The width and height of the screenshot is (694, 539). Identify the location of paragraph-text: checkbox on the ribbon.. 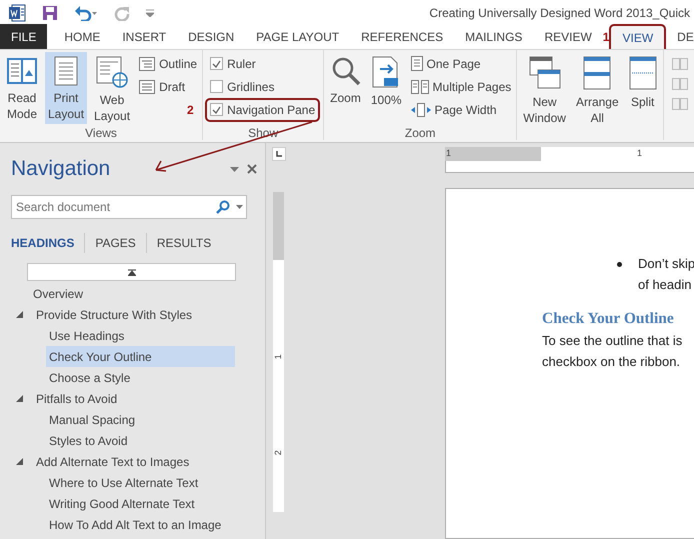
(611, 362).